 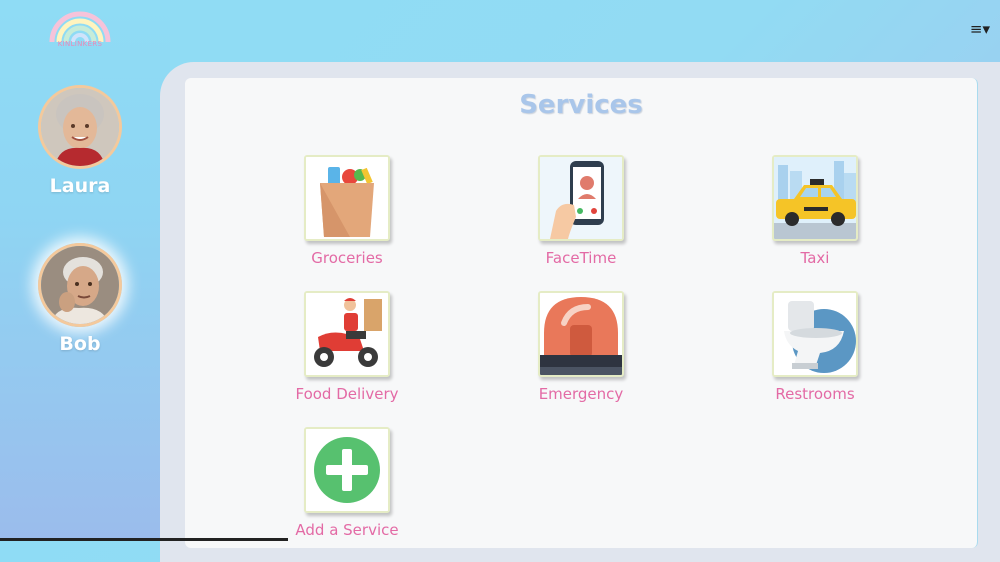 I want to click on service-facetime: FaceTime, so click(x=581, y=211).